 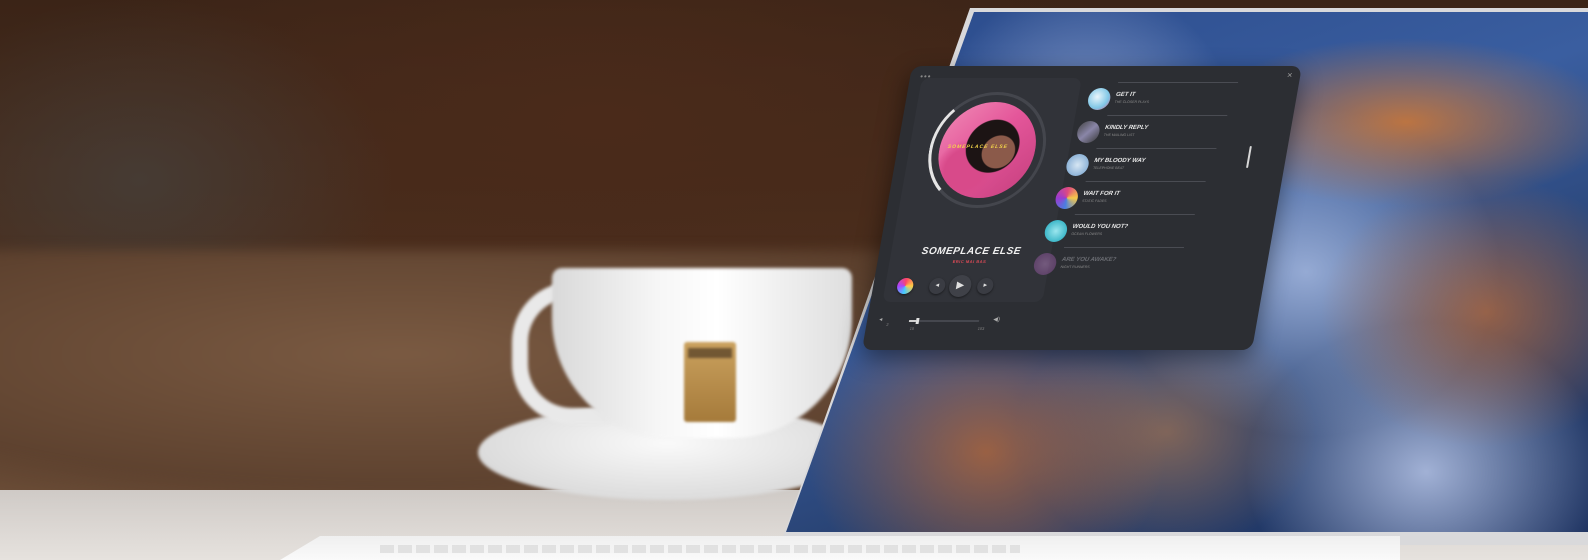 What do you see at coordinates (881, 319) in the screenshot?
I see `shuffle-icon: ◂` at bounding box center [881, 319].